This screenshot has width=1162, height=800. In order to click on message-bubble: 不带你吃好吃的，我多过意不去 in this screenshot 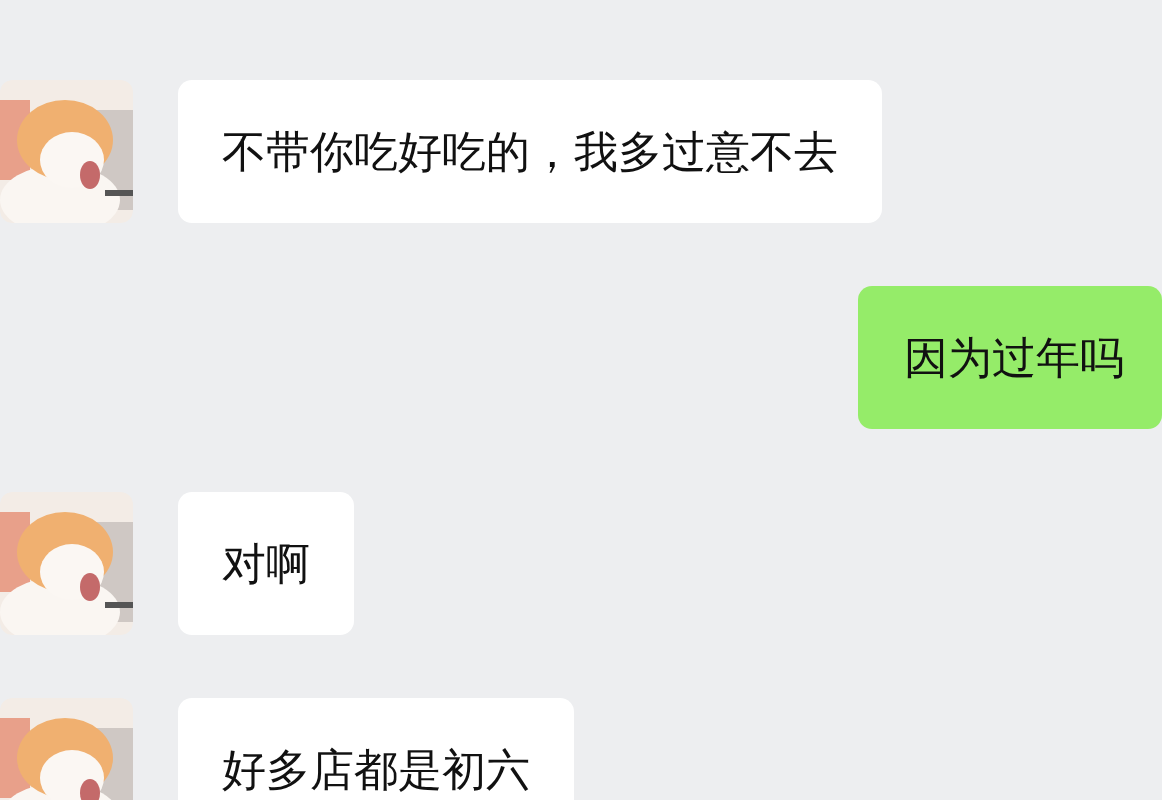, I will do `click(530, 151)`.